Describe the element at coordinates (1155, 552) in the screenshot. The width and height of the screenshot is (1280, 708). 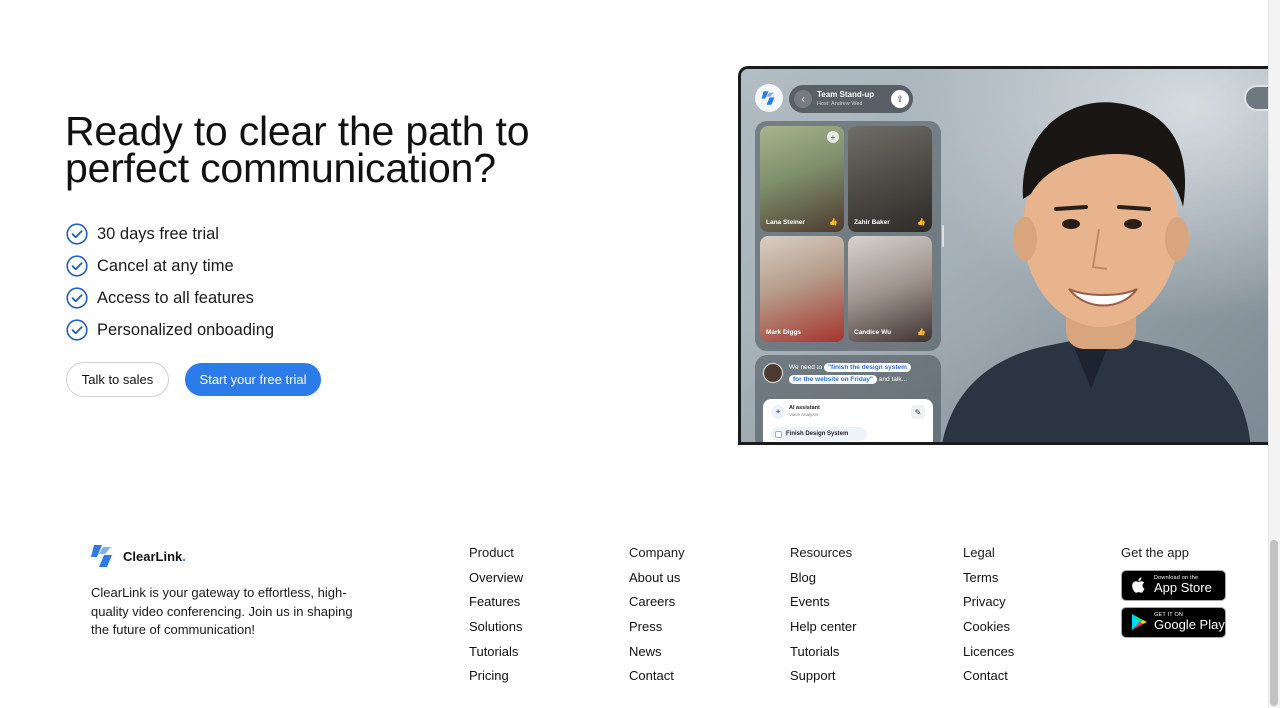
I see `column-heading: Get the app` at that location.